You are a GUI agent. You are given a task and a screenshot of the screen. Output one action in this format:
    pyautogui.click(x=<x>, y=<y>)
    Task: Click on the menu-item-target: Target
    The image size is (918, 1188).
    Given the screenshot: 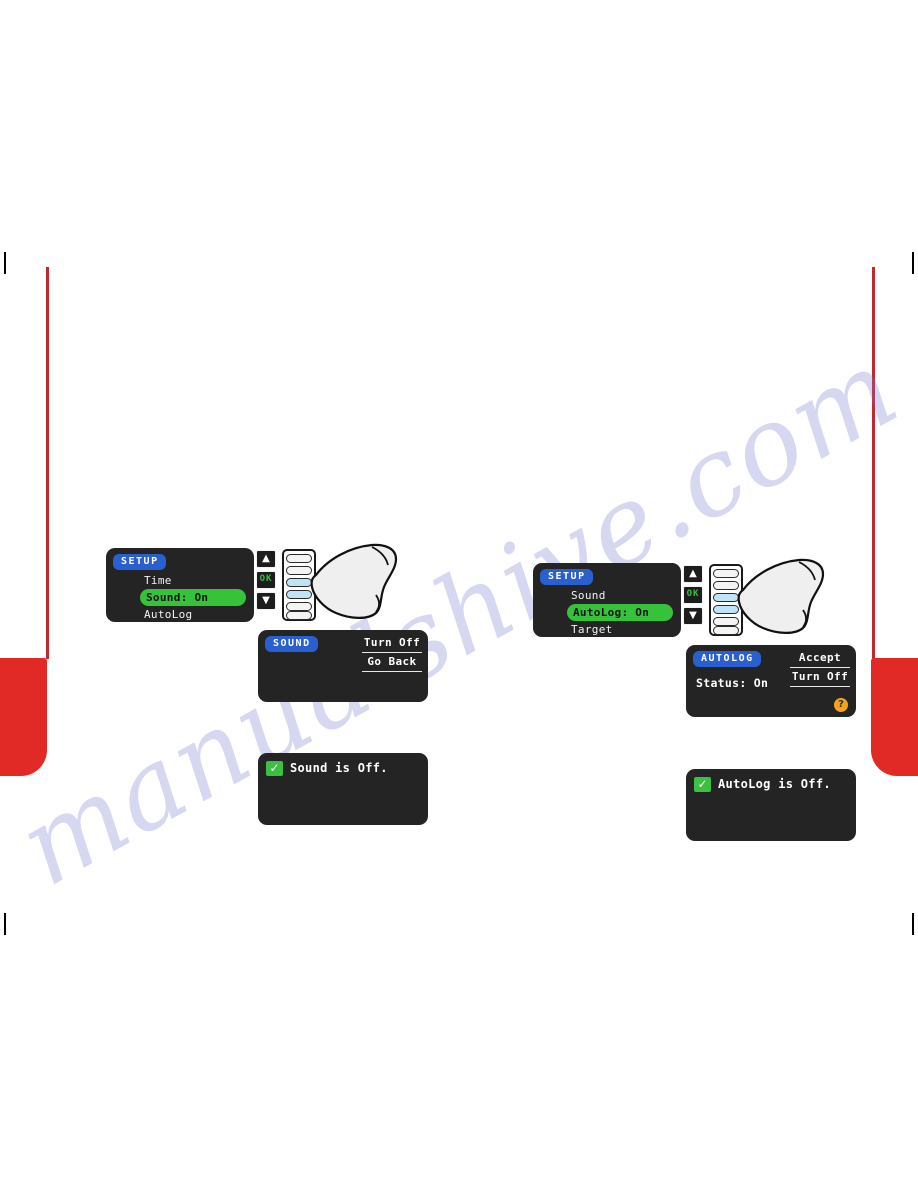 What is the action you would take?
    pyautogui.click(x=620, y=629)
    